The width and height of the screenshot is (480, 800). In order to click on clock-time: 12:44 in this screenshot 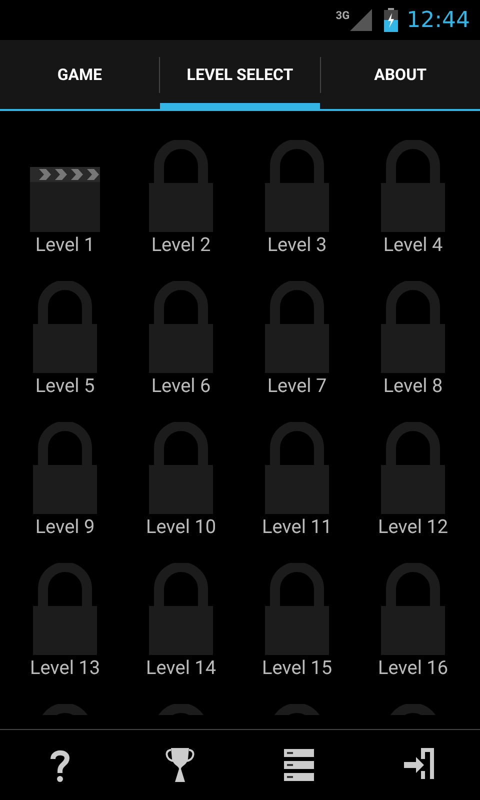, I will do `click(438, 20)`.